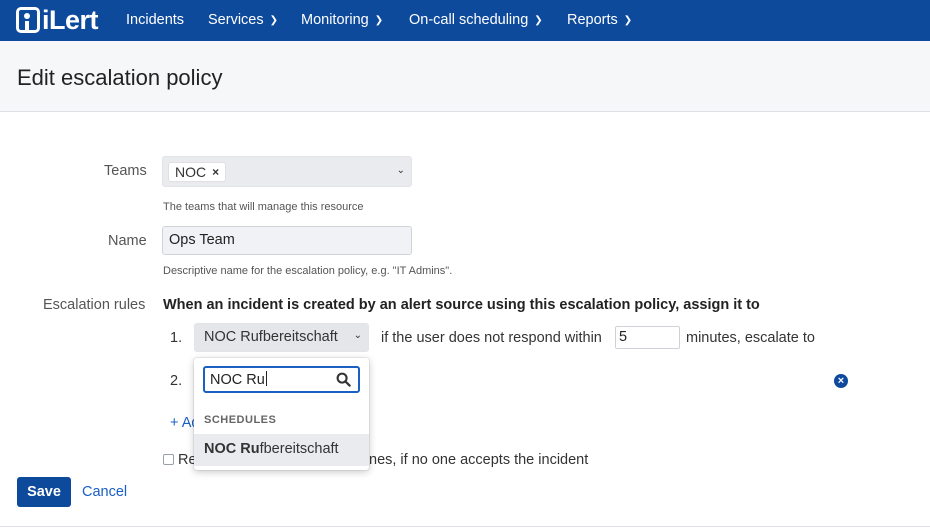  Describe the element at coordinates (465, 526) in the screenshot. I see `footer-divider` at that location.